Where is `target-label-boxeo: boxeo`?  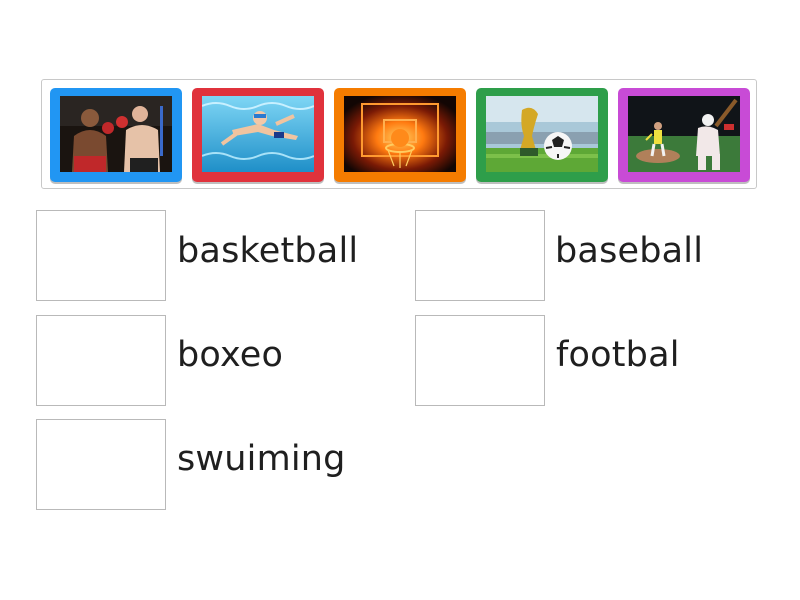 target-label-boxeo: boxeo is located at coordinates (230, 355).